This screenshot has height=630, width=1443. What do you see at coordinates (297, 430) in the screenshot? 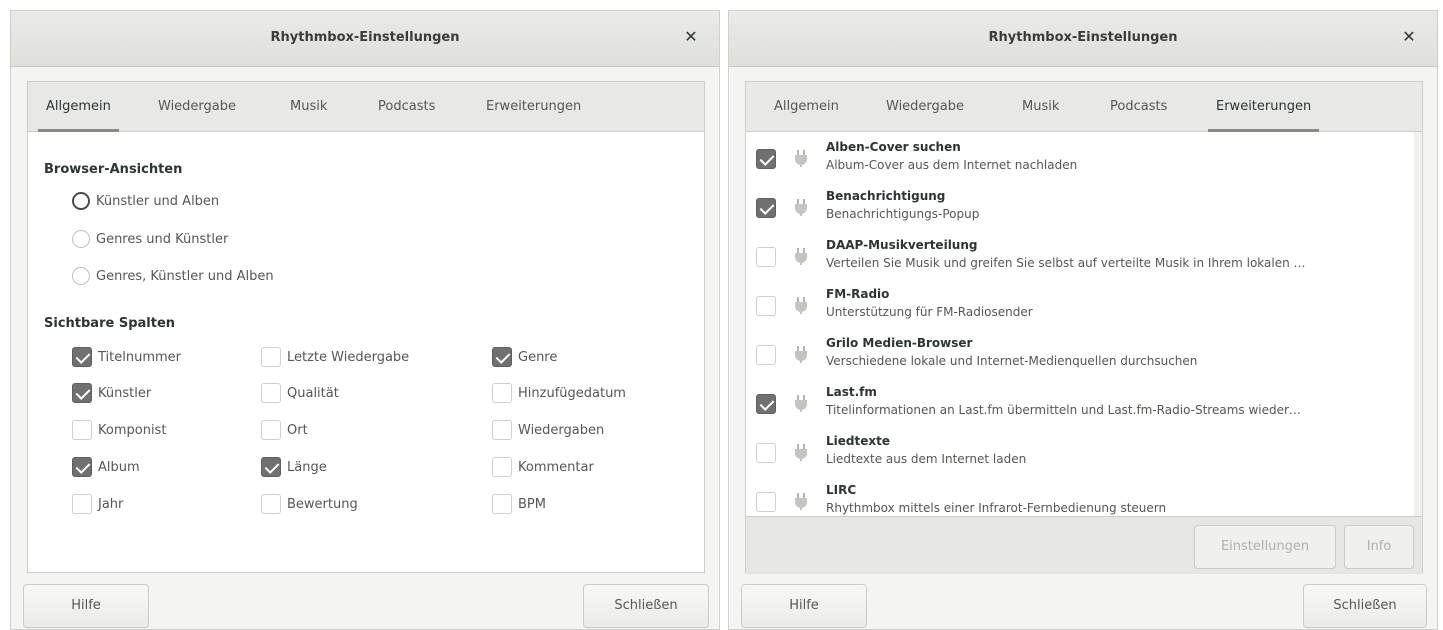
I see `checkbox-label: Ort` at bounding box center [297, 430].